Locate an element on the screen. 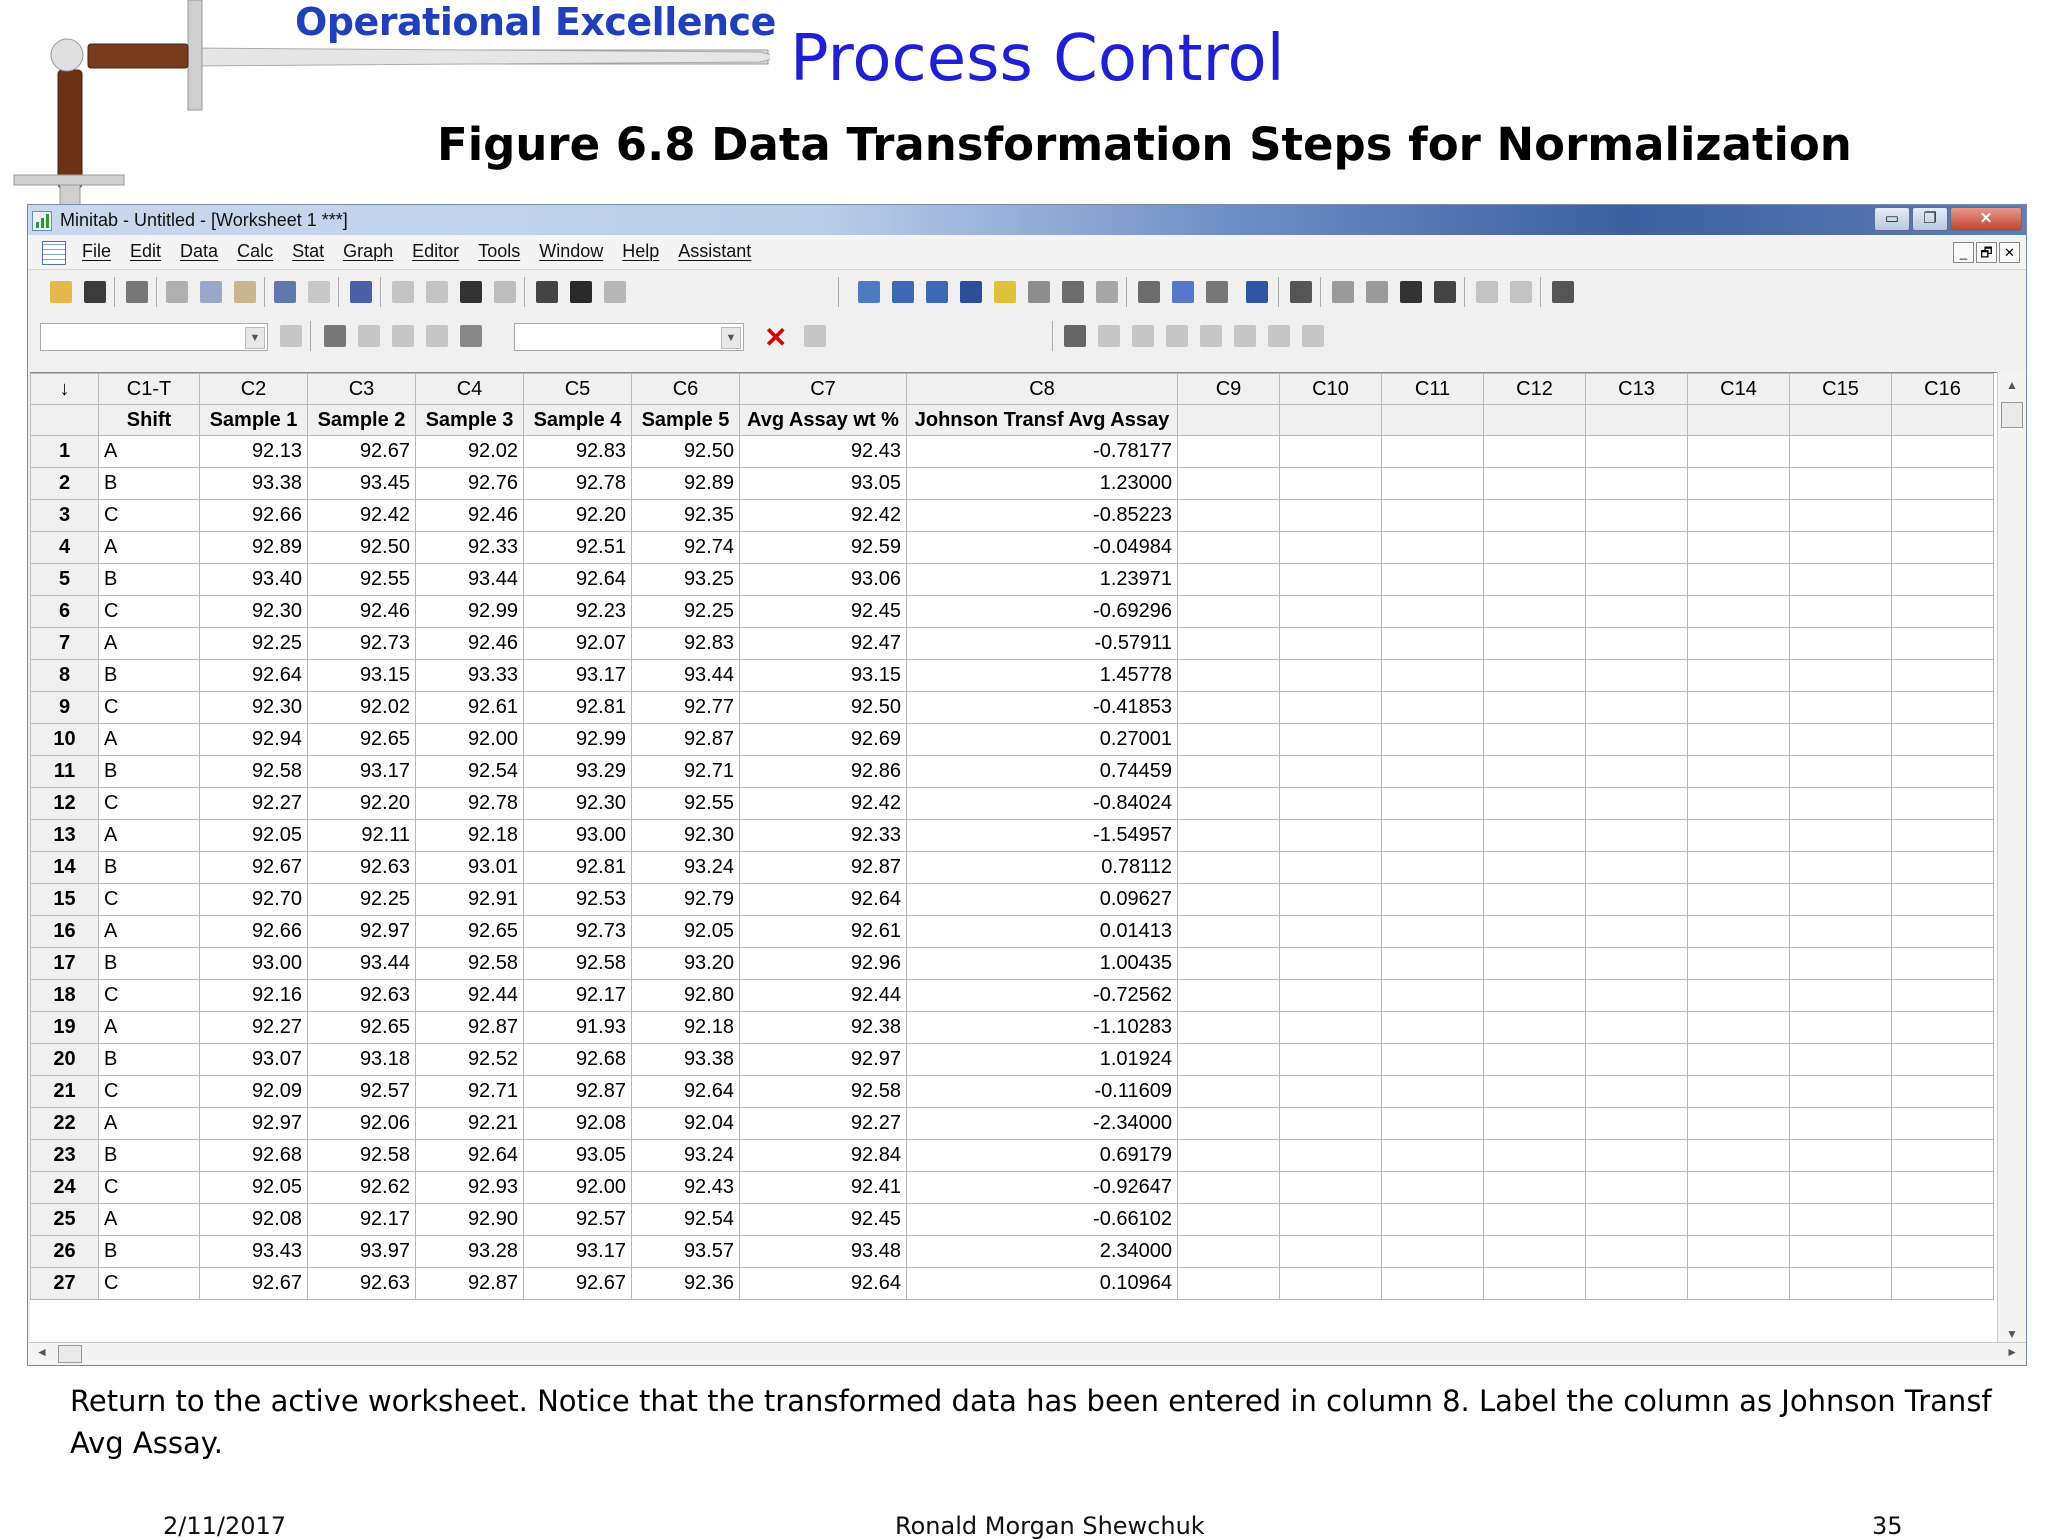 The image size is (2048, 1540). menu-calc: Calc is located at coordinates (255, 251).